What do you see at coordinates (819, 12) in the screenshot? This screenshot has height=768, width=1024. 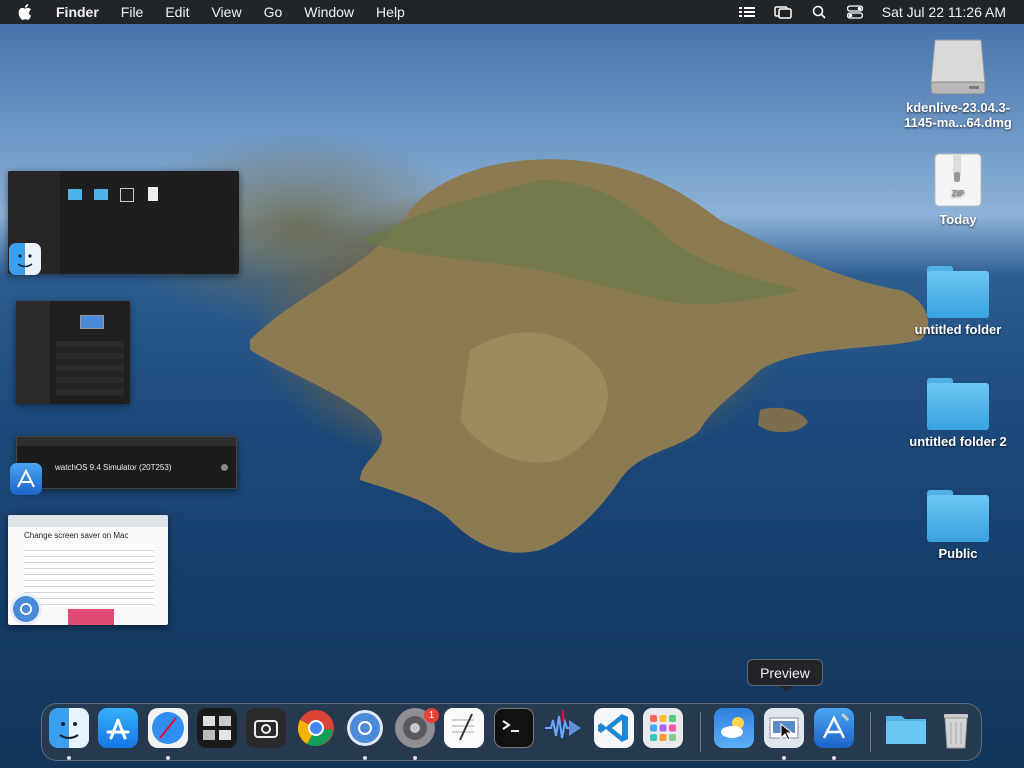 I see `spotlight-search-icon` at bounding box center [819, 12].